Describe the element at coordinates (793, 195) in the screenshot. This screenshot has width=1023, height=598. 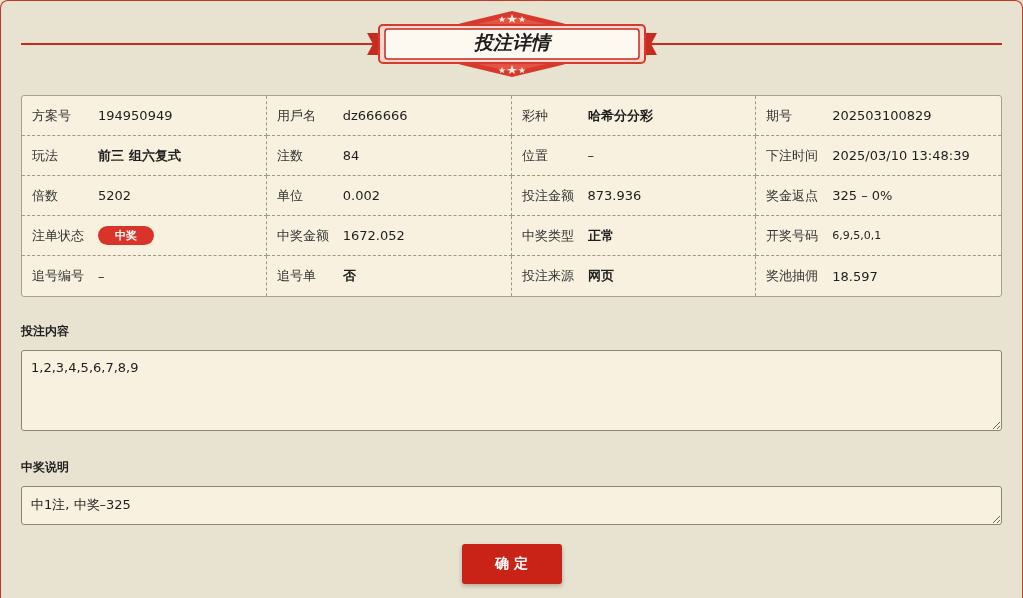
I see `field-label: 奖金返点` at that location.